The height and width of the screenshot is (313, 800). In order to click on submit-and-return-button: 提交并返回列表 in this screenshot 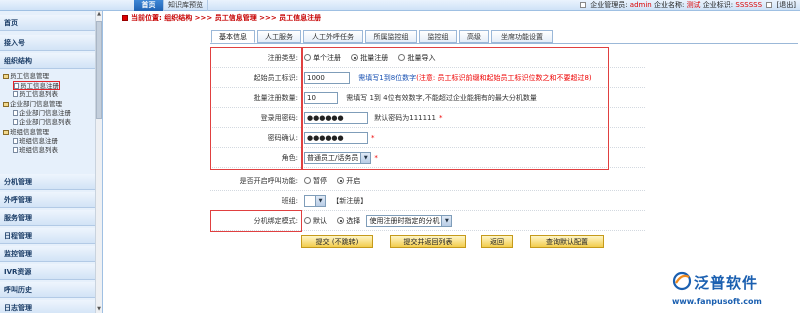, I will do `click(428, 241)`.